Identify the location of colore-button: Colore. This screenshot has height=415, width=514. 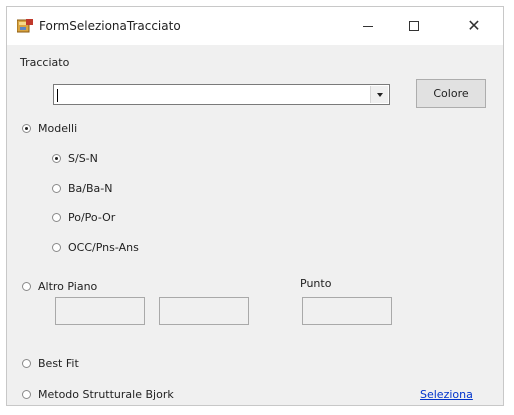
(451, 93).